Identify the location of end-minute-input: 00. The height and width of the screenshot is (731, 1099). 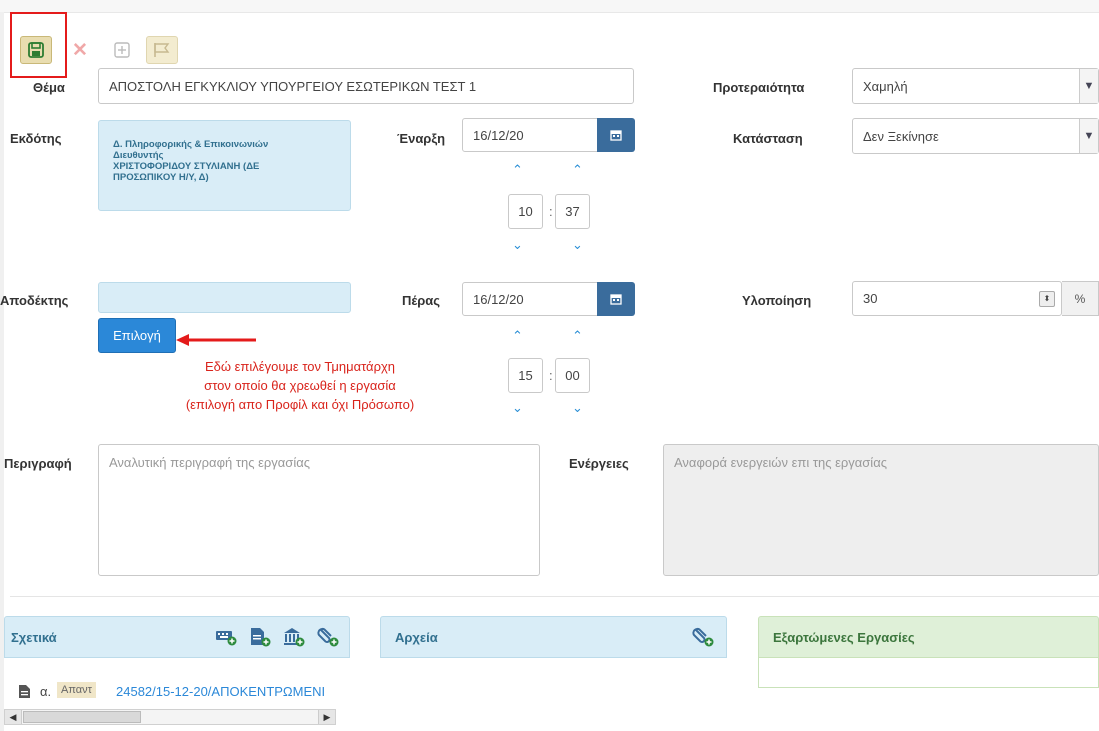
(572, 375).